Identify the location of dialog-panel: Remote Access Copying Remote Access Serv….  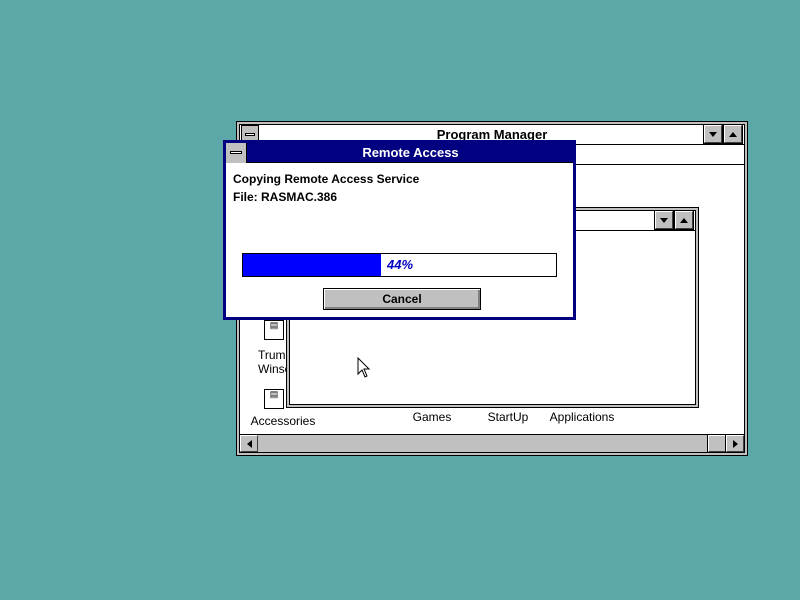
(399, 230).